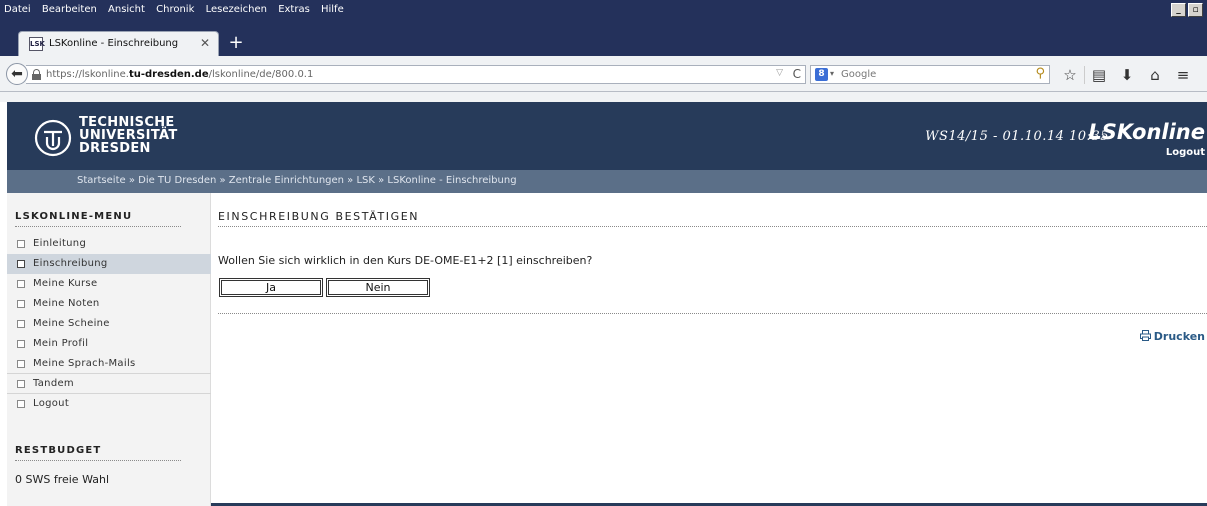 This screenshot has width=1207, height=506. Describe the element at coordinates (712, 313) in the screenshot. I see `divider` at that location.